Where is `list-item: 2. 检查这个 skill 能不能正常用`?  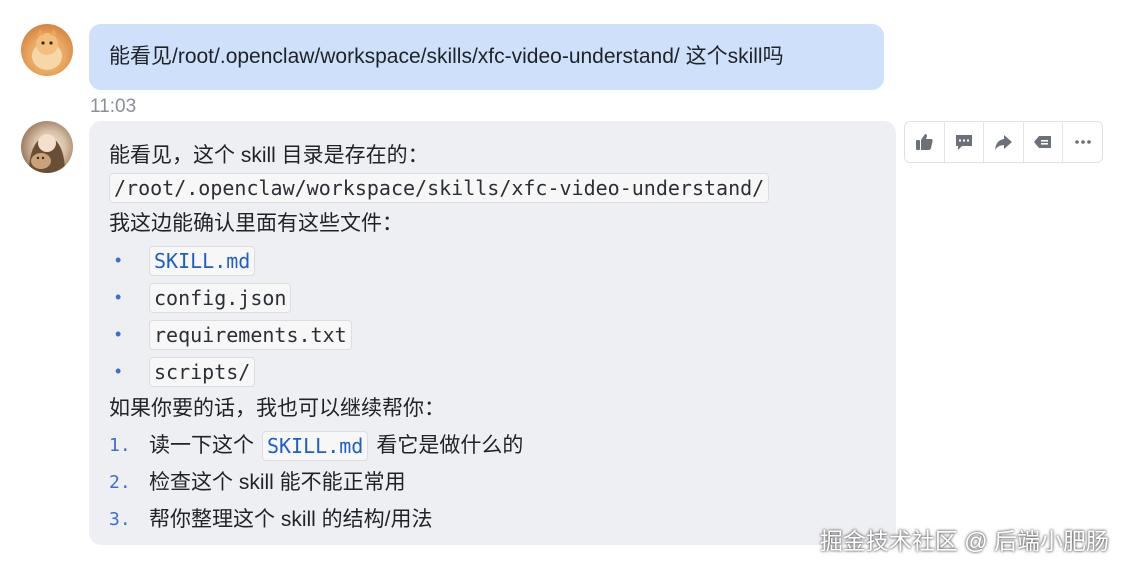
list-item: 2. 检查这个 skill 能不能正常用 is located at coordinates (492, 482).